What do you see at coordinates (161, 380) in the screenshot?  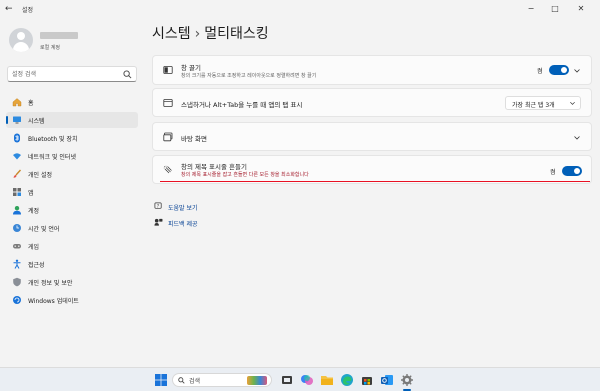 I see `windows-start-icon` at bounding box center [161, 380].